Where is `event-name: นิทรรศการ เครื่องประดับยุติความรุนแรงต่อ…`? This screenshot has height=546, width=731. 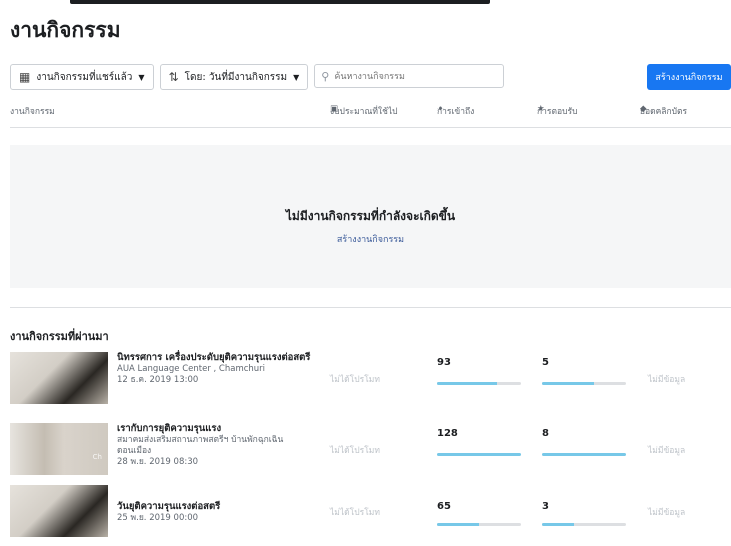 event-name: นิทรรศการ เครื่องประดับยุติความรุนแรงต่อ… is located at coordinates (217, 358).